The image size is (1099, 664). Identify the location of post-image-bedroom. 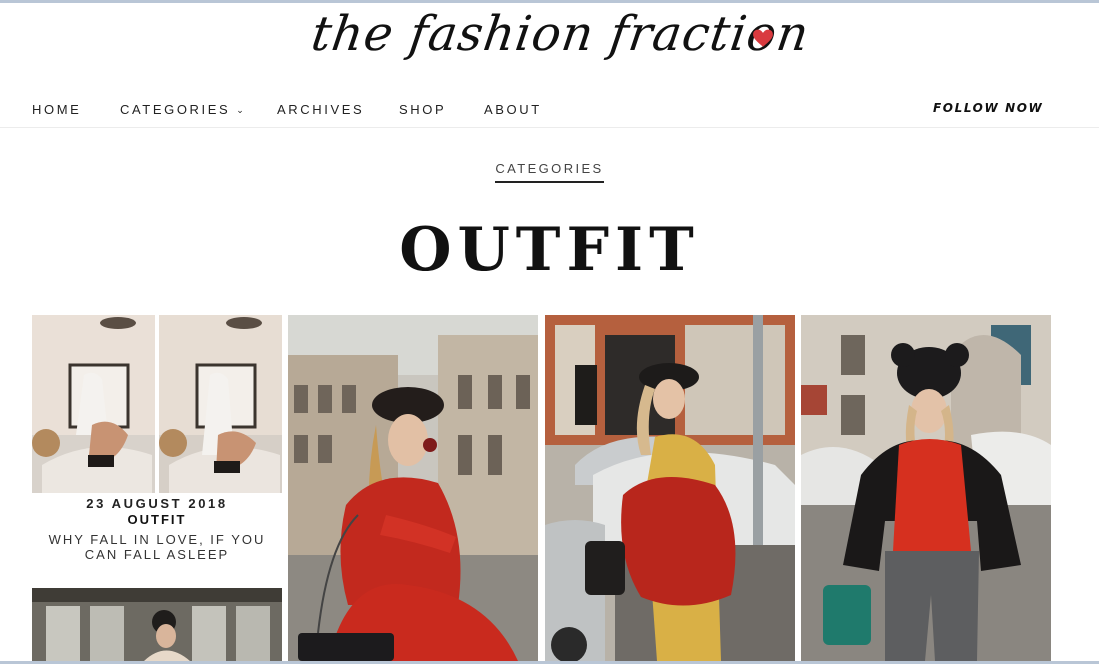
(157, 404).